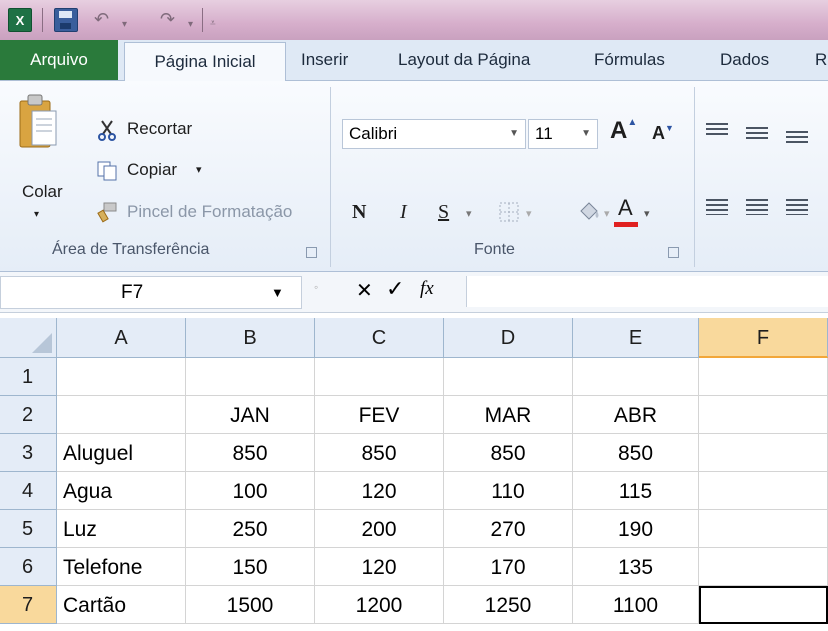 The image size is (828, 631). Describe the element at coordinates (509, 212) in the screenshot. I see `borders-icon` at that location.